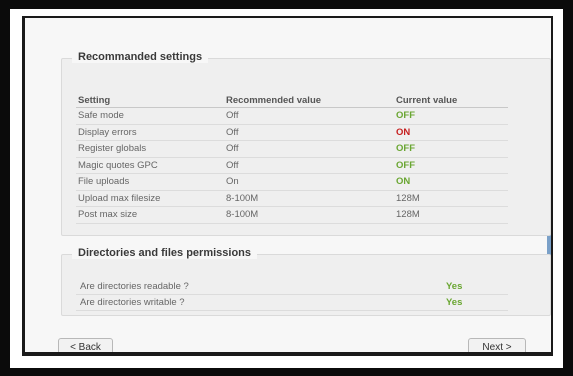 The width and height of the screenshot is (573, 376). Describe the element at coordinates (107, 132) in the screenshot. I see `setting-name: Display errors` at that location.